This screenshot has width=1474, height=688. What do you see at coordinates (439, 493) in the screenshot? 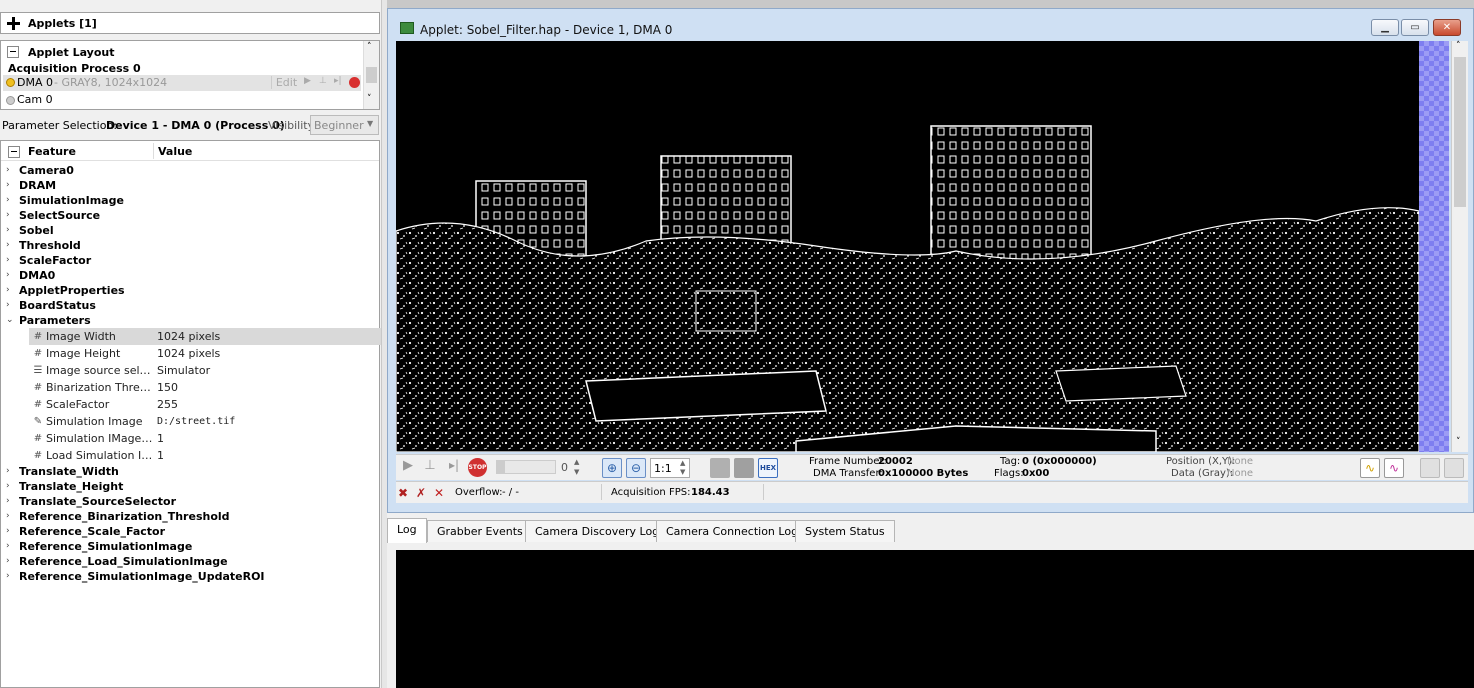
I see `clear-icon: ✕` at bounding box center [439, 493].